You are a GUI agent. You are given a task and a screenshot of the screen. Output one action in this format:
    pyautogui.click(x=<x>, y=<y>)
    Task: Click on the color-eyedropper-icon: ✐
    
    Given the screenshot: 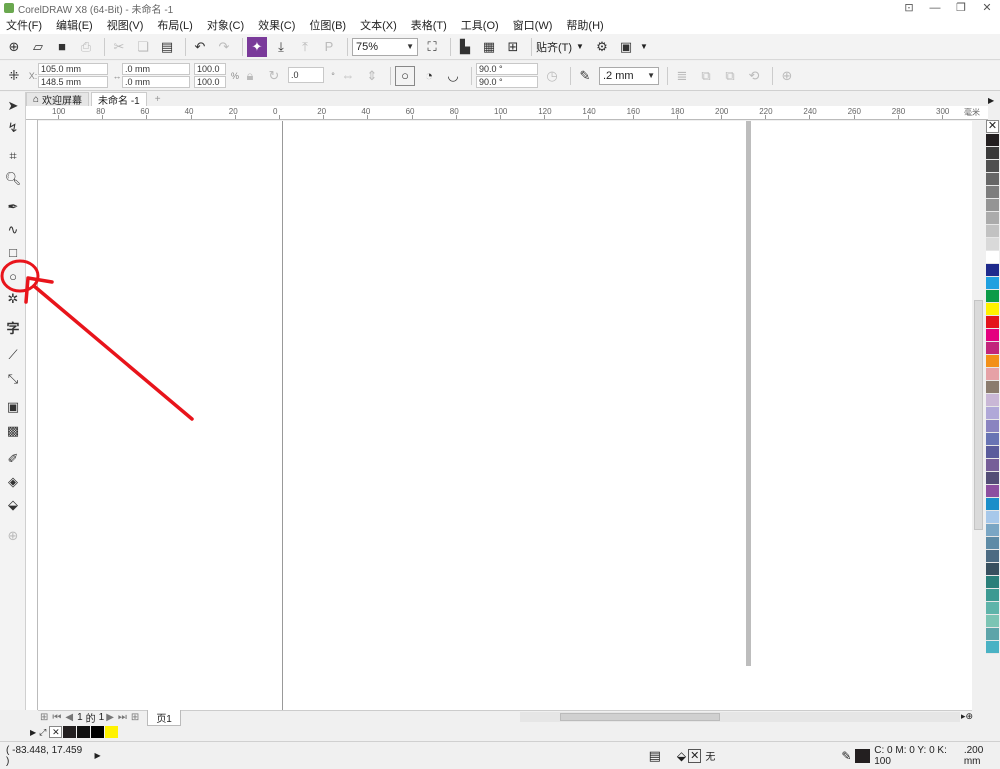 What is the action you would take?
    pyautogui.click(x=13, y=459)
    